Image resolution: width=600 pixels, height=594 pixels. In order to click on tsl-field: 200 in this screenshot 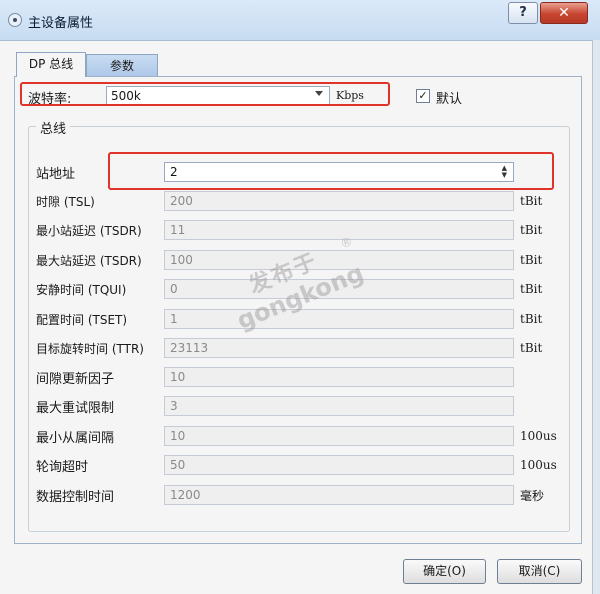, I will do `click(339, 201)`.